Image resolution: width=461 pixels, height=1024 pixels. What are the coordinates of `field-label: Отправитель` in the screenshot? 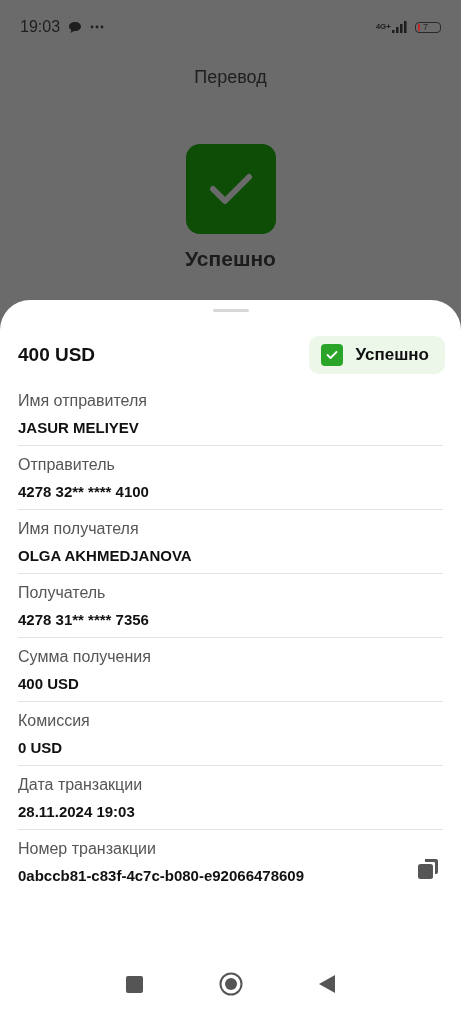 It's located at (67, 465).